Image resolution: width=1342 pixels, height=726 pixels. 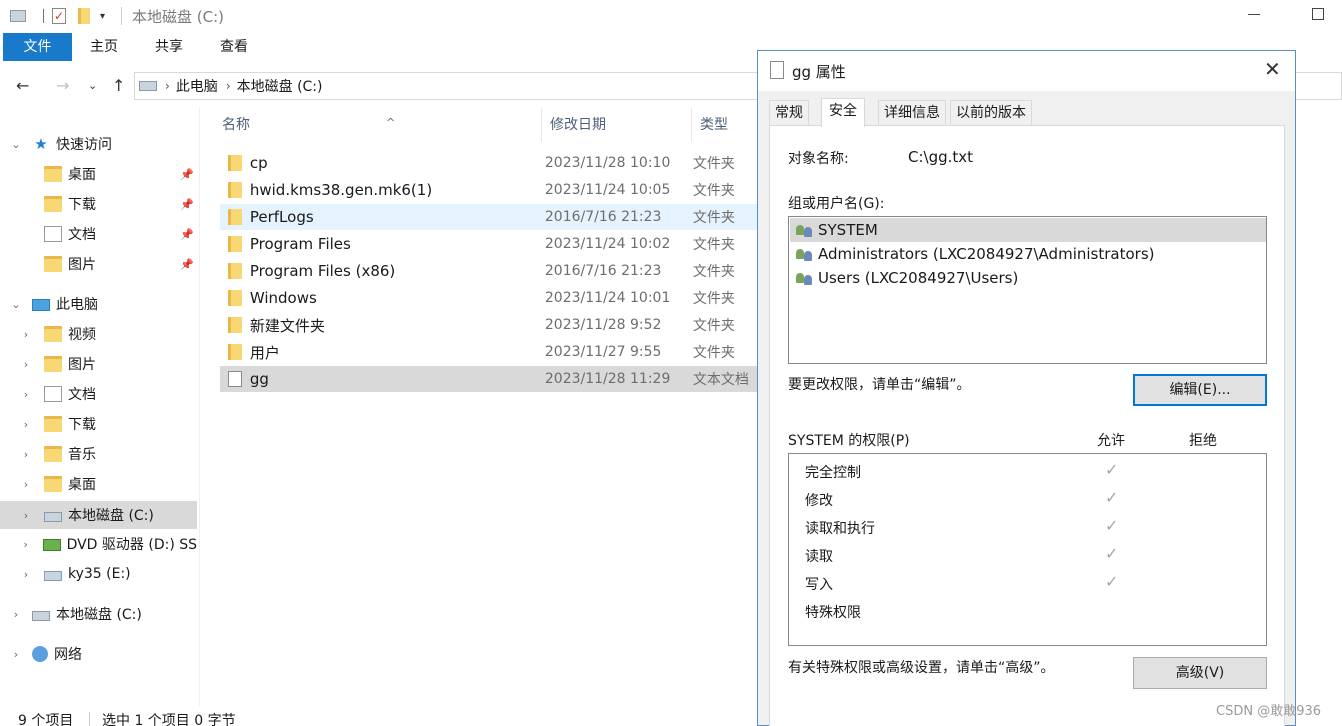 I want to click on file-date: 2016/7/16 21:23, so click(x=603, y=271).